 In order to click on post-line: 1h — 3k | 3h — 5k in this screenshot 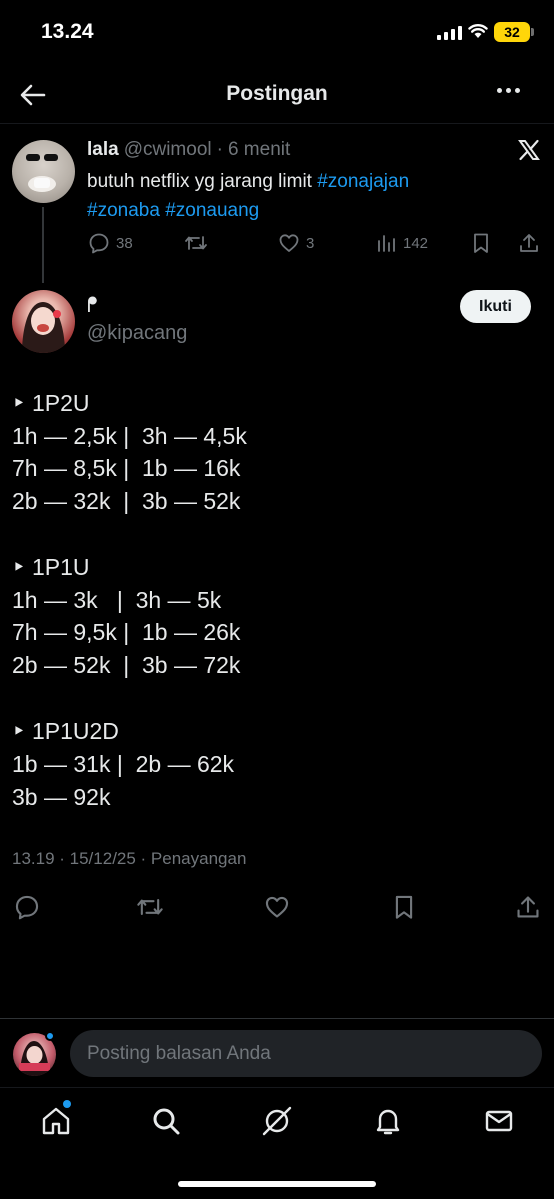, I will do `click(117, 600)`.